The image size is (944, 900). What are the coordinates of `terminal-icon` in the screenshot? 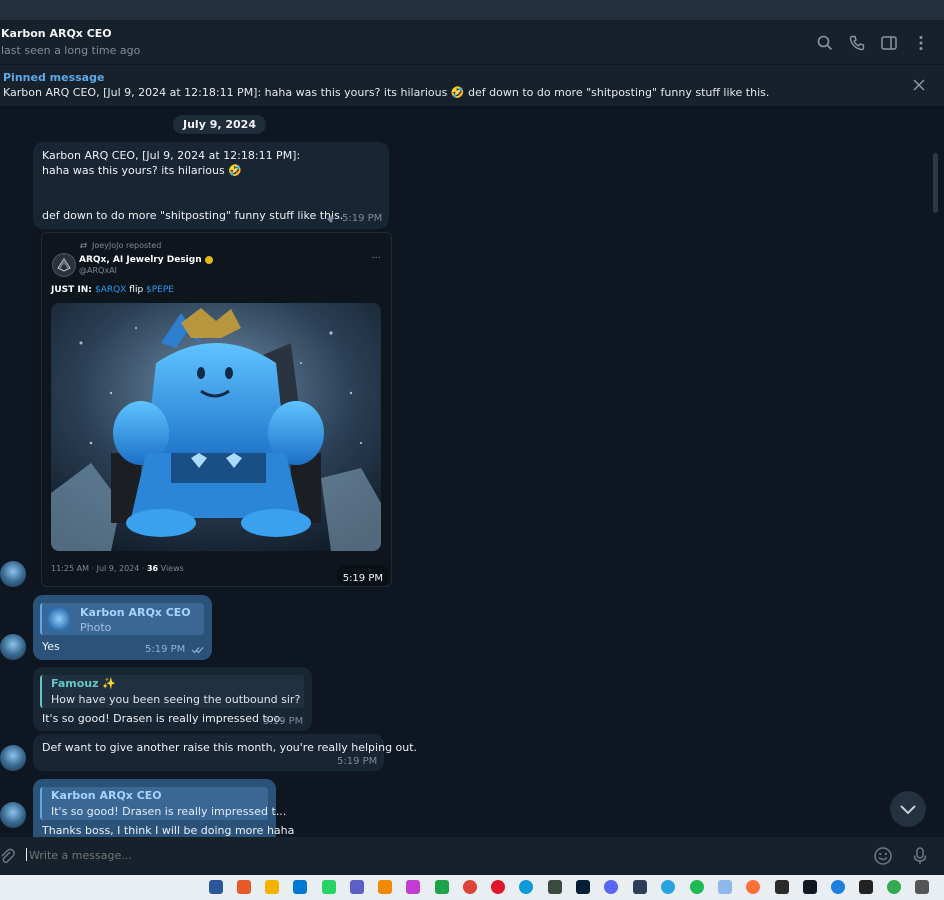 It's located at (782, 887).